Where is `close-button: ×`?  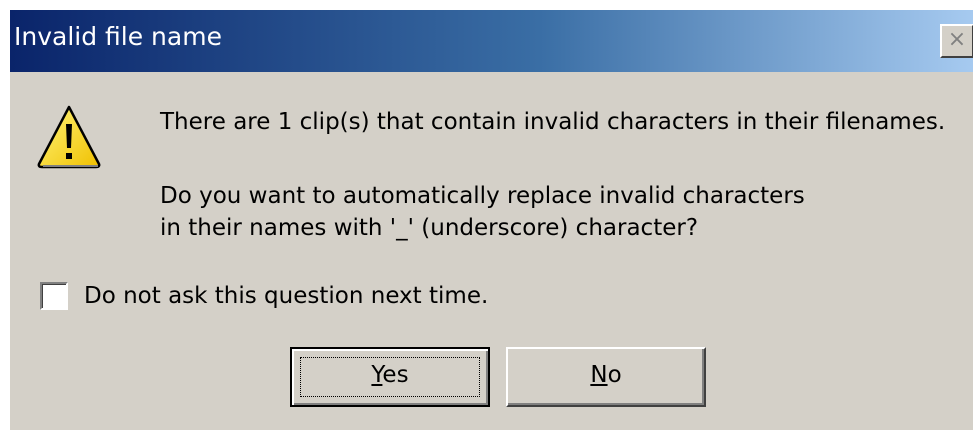 close-button: × is located at coordinates (956, 41).